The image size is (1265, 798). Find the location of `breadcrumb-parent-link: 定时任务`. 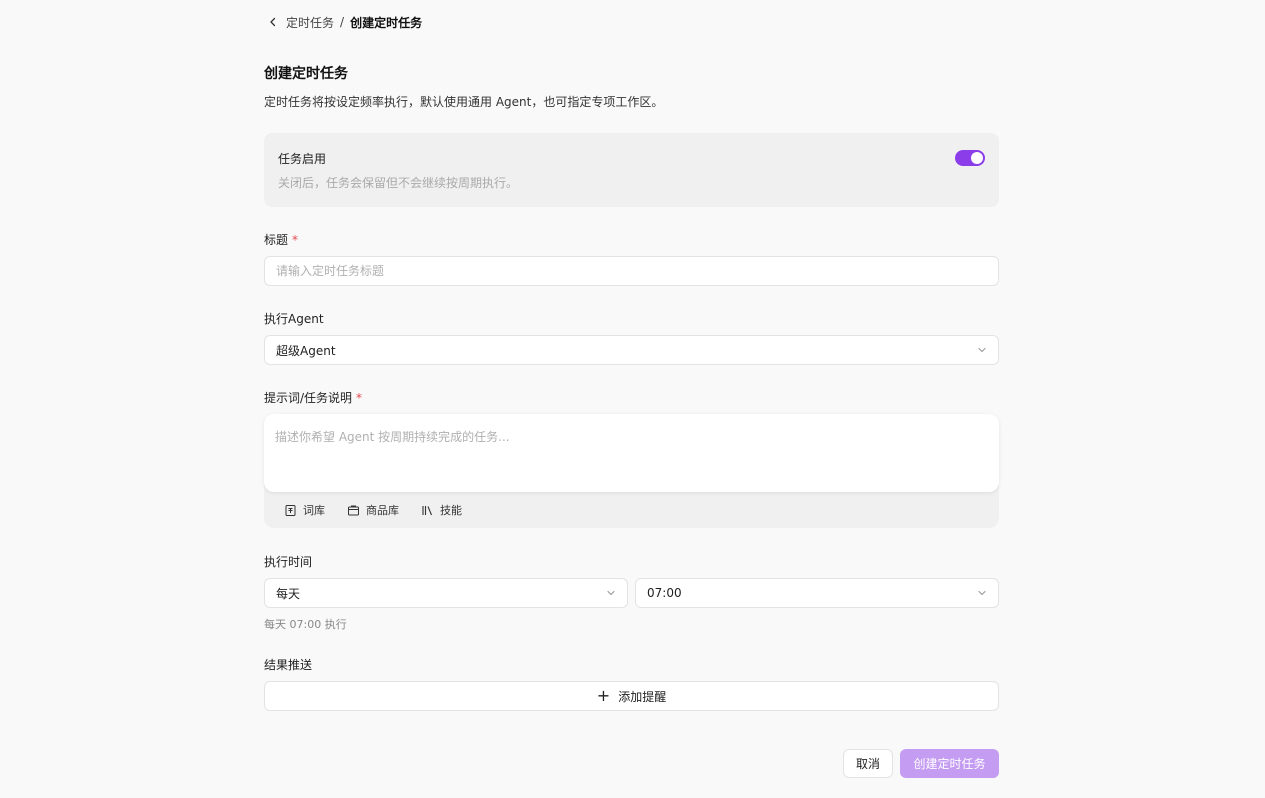

breadcrumb-parent-link: 定时任务 is located at coordinates (310, 22).